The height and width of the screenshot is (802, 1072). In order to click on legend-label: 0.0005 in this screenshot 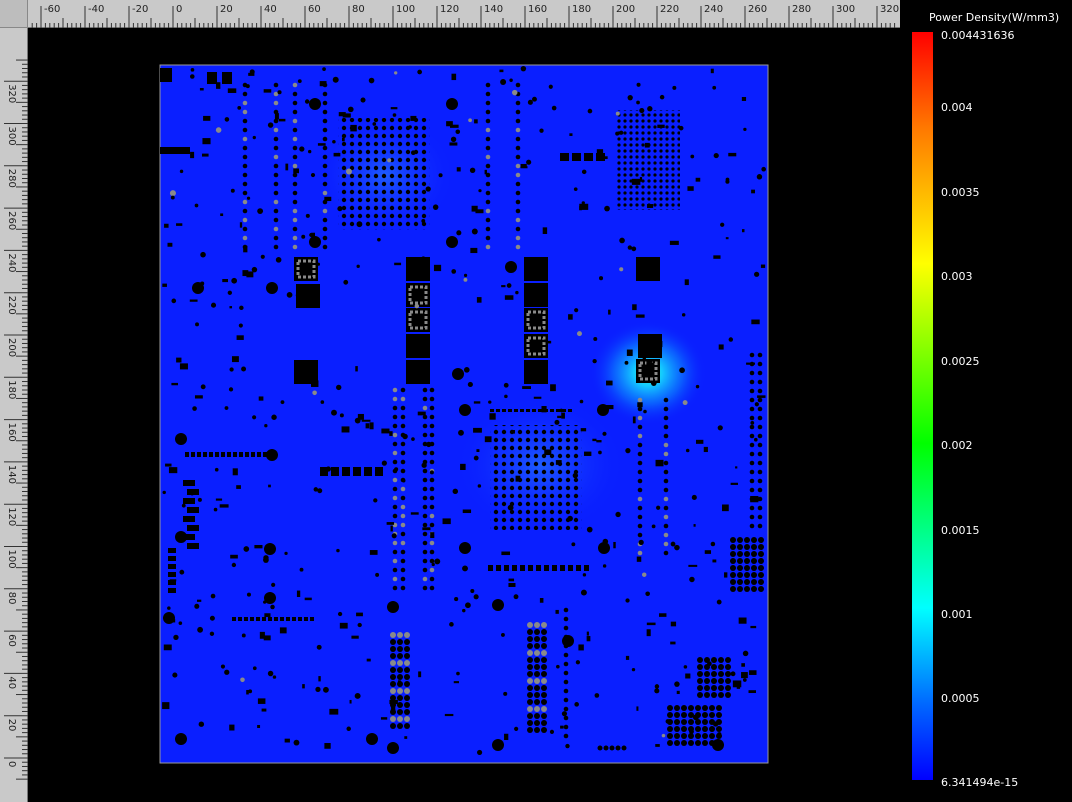, I will do `click(960, 698)`.